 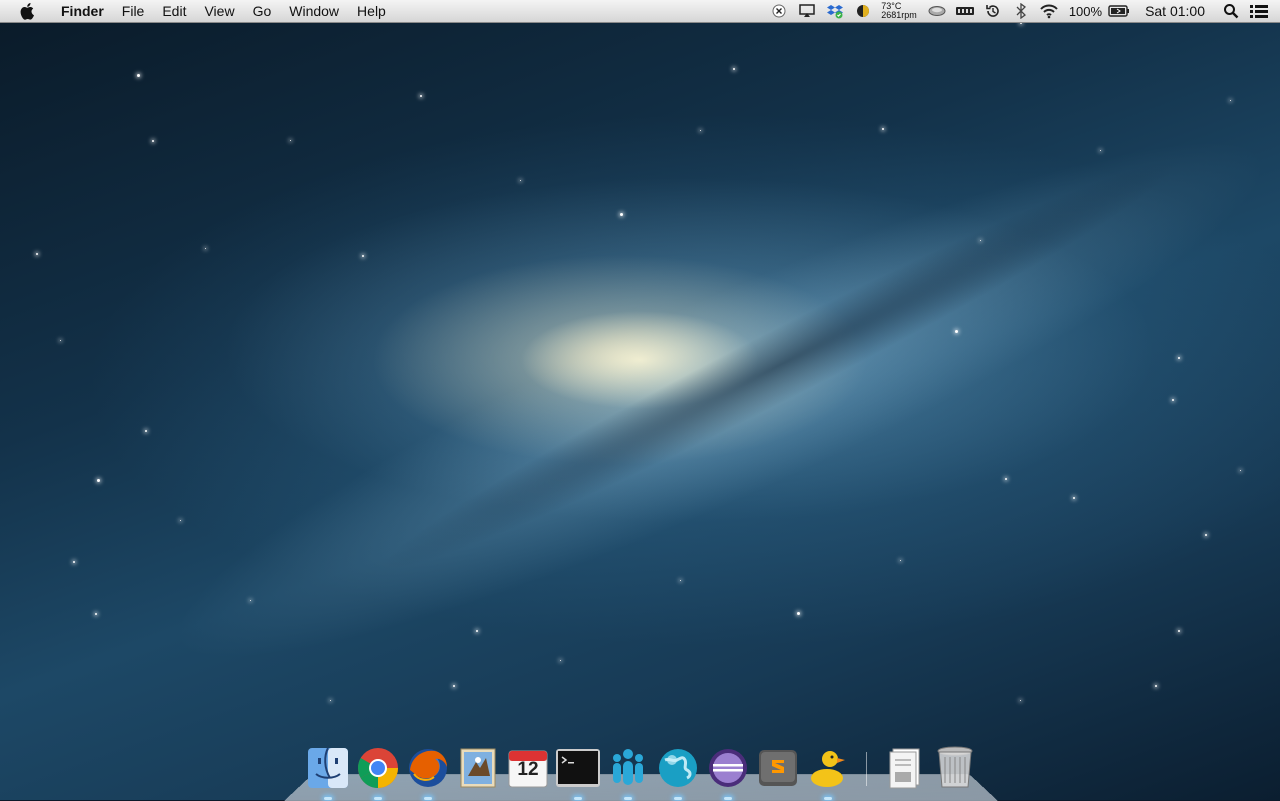 What do you see at coordinates (1049, 11) in the screenshot?
I see `wifi-icon` at bounding box center [1049, 11].